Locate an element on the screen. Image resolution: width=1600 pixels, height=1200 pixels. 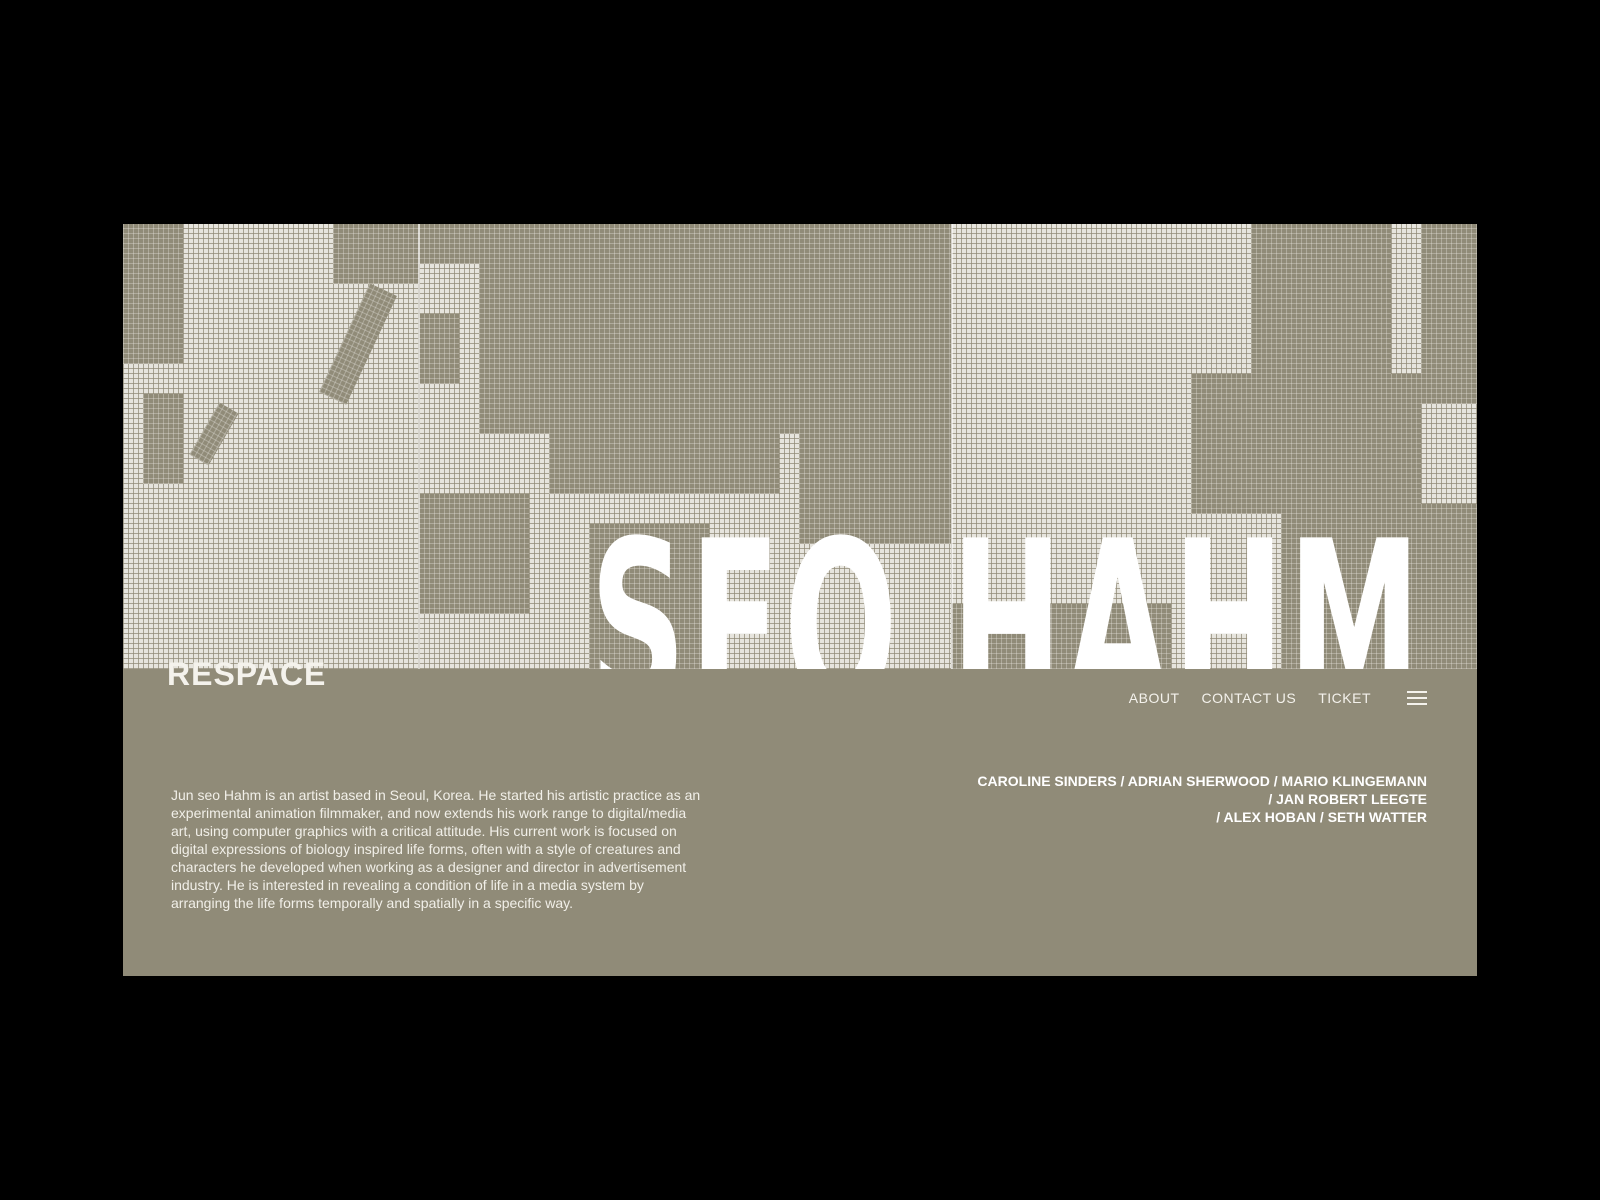
artist-list-line: / ALEX HOBAN / SETH WATTER is located at coordinates (1321, 817).